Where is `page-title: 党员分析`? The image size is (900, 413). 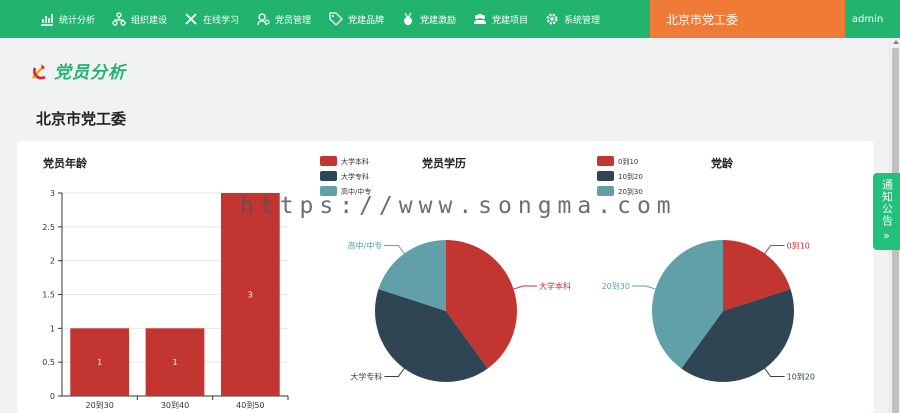
page-title: 党员分析 is located at coordinates (90, 73).